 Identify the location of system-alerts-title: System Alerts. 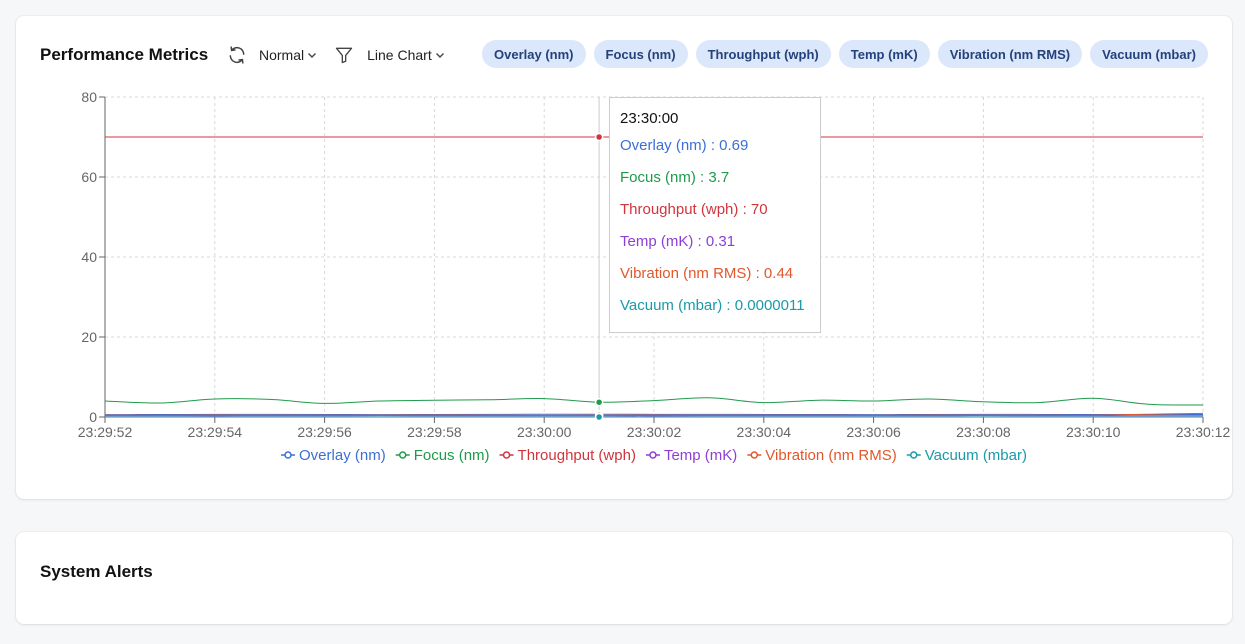
(96, 571).